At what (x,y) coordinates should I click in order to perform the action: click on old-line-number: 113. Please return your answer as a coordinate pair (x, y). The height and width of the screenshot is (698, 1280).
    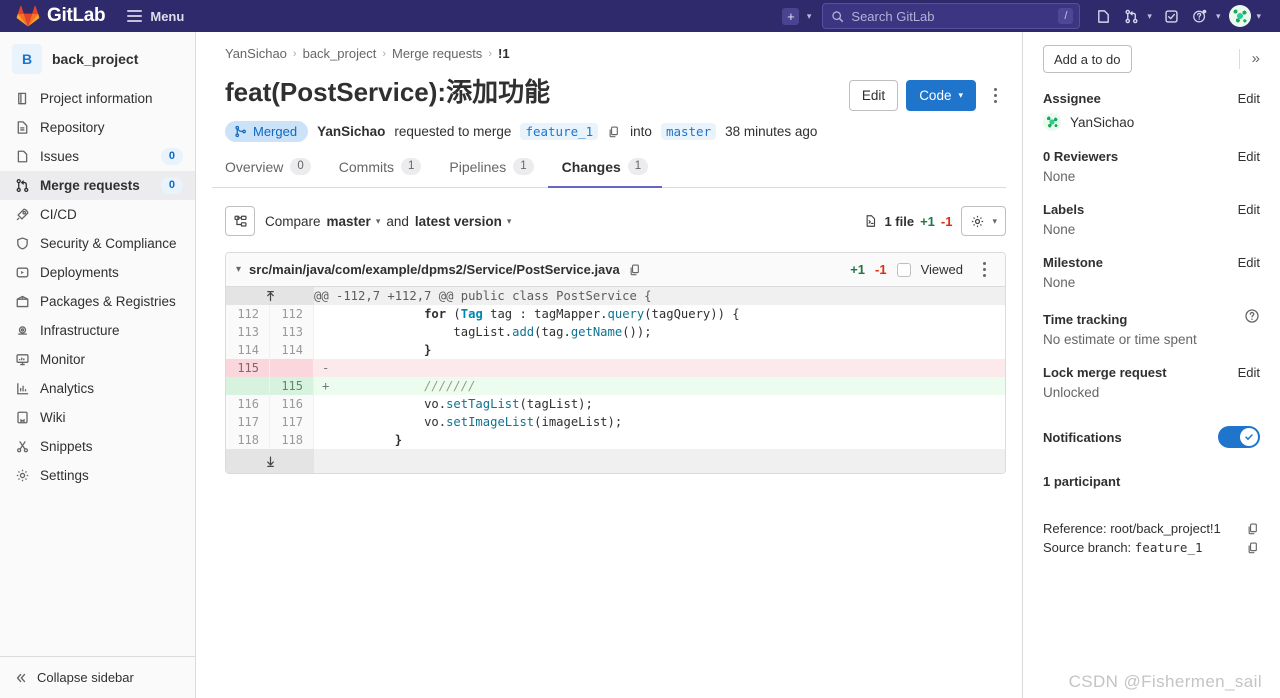
    Looking at the image, I should click on (248, 332).